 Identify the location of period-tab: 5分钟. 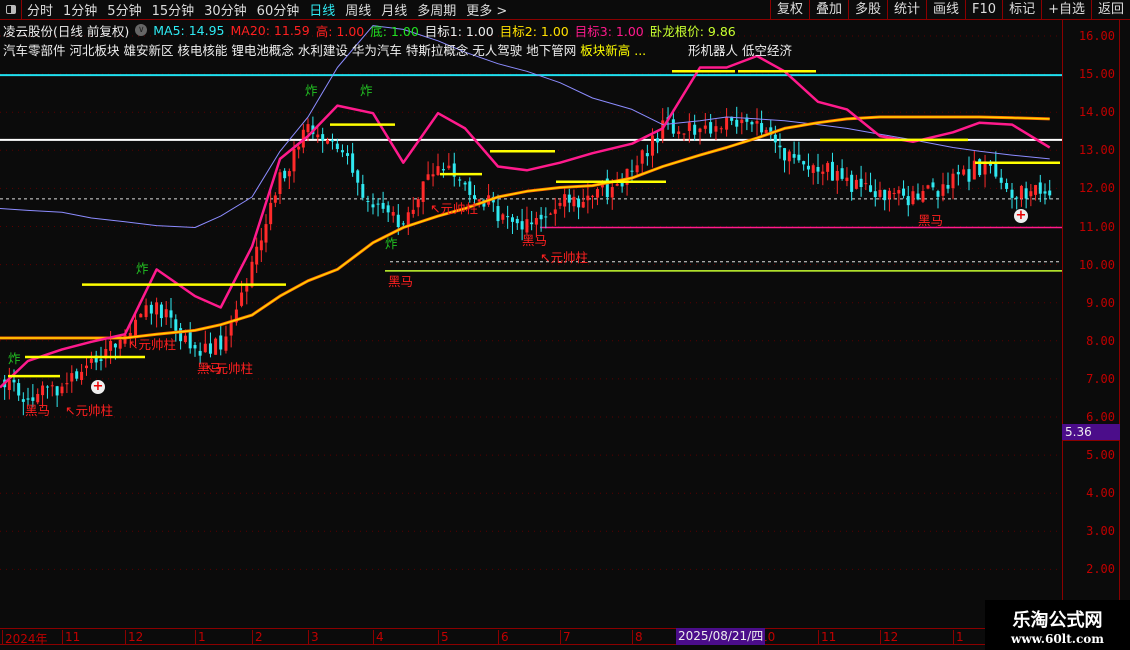
(124, 9).